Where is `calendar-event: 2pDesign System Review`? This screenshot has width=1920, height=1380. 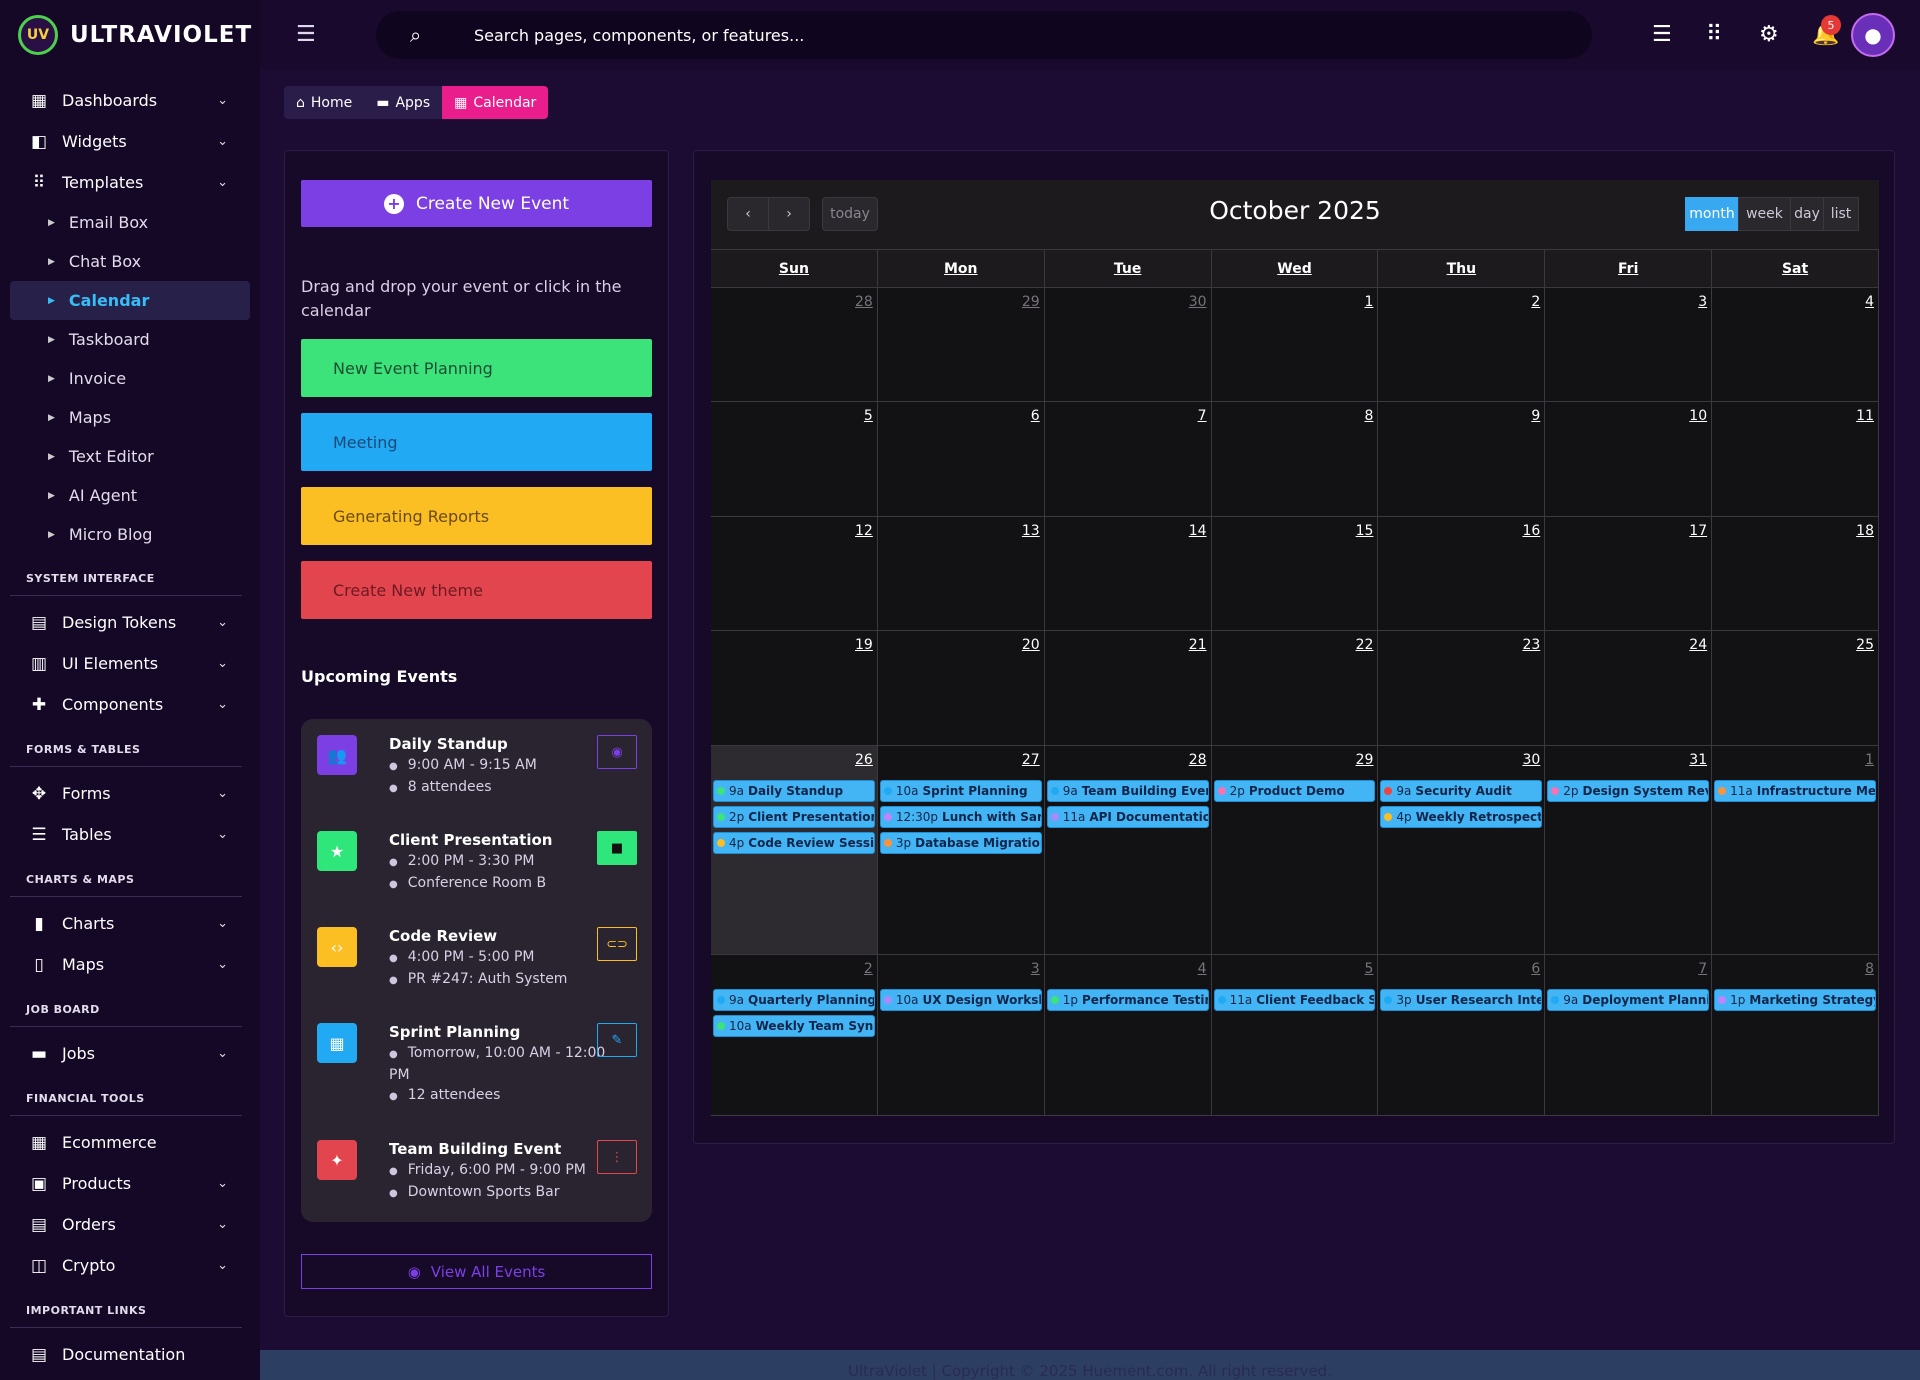
calendar-event: 2pDesign System Review is located at coordinates (1628, 791).